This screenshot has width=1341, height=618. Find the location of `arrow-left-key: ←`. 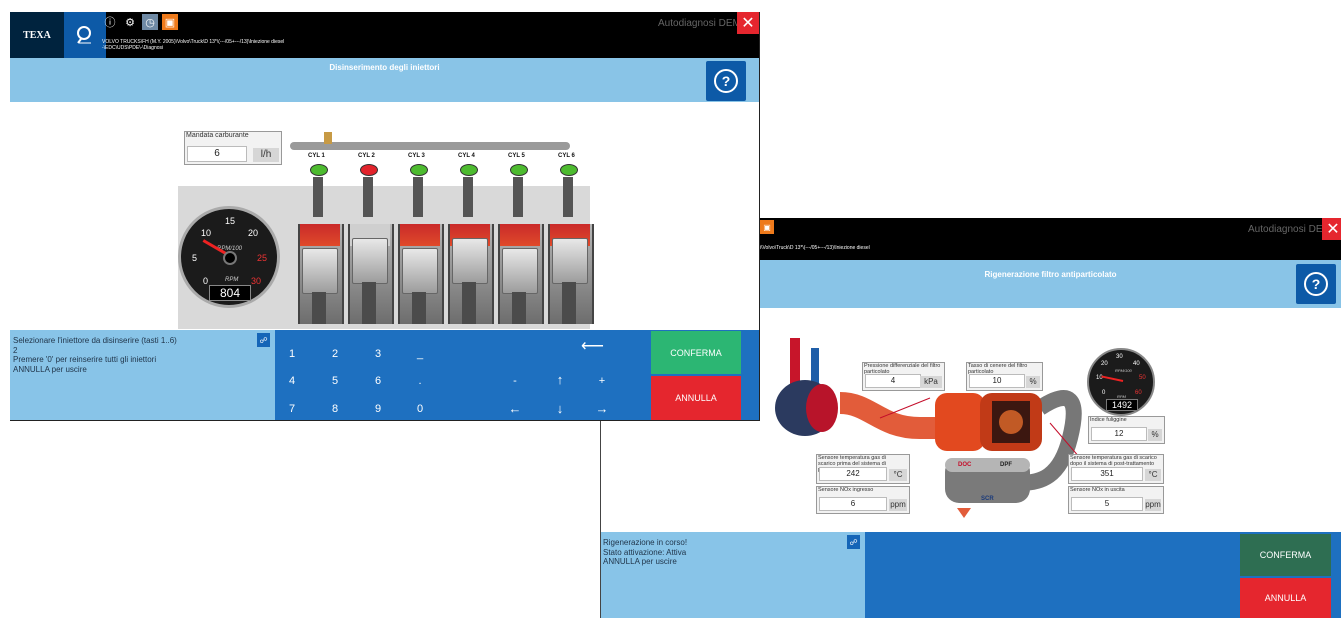

arrow-left-key: ← is located at coordinates (515, 408).